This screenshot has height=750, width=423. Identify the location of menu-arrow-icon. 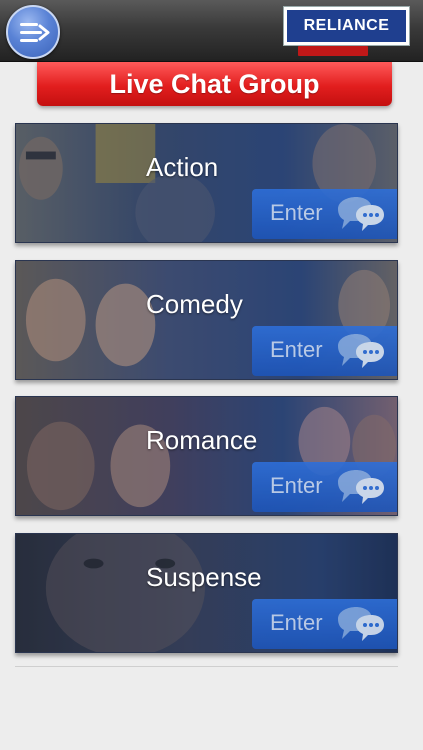
(35, 32).